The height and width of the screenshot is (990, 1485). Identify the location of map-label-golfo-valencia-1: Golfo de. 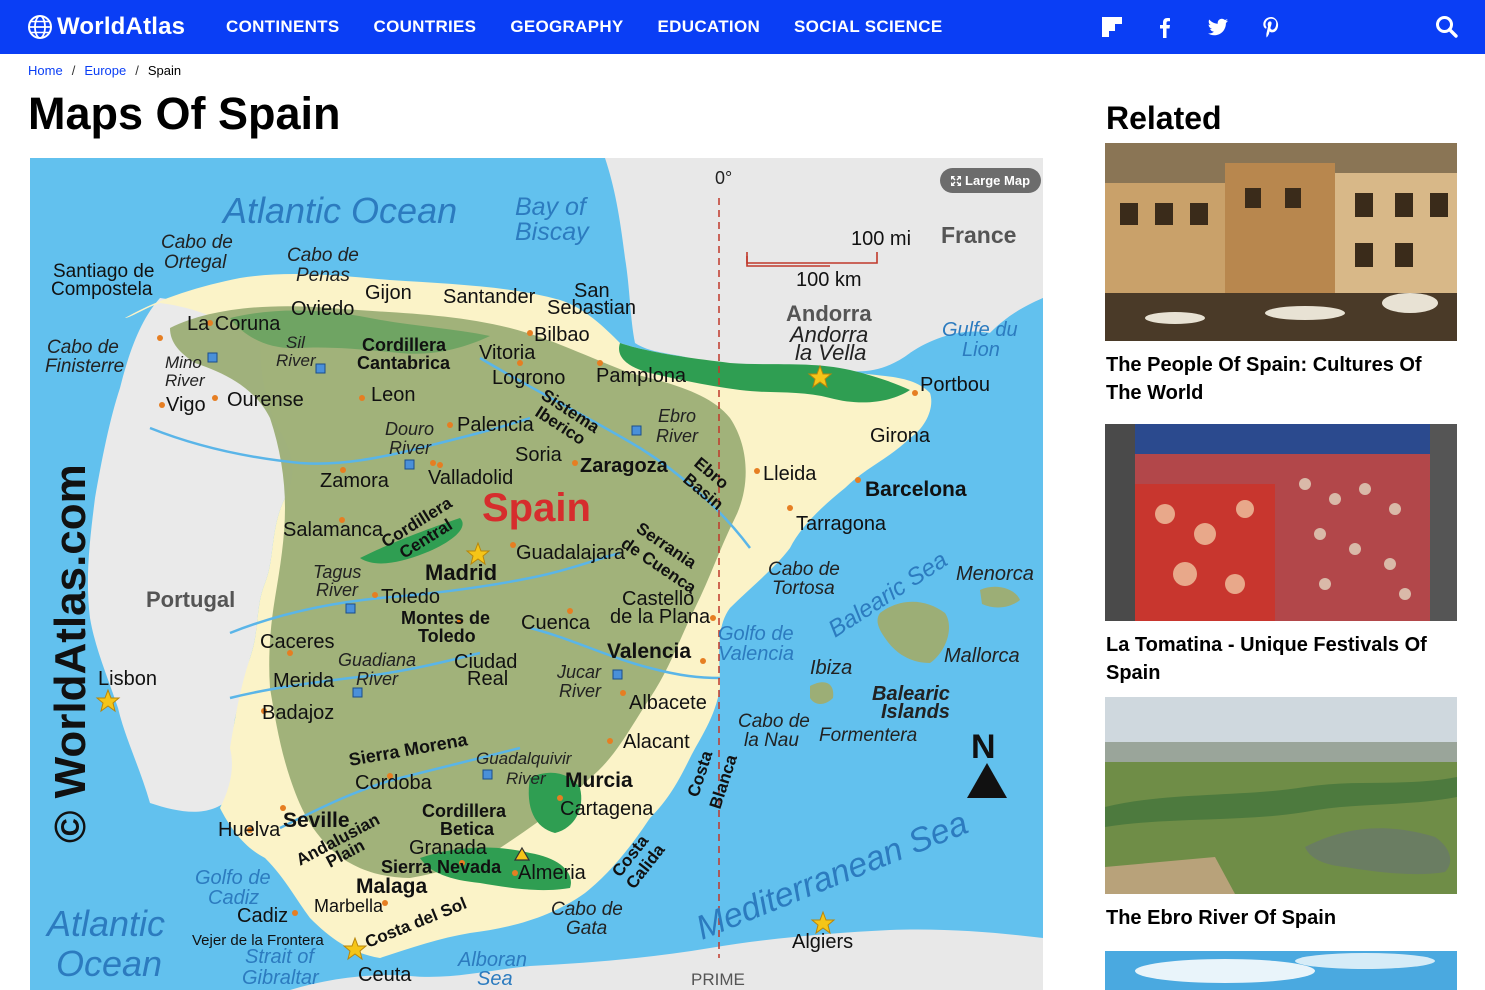
(756, 634).